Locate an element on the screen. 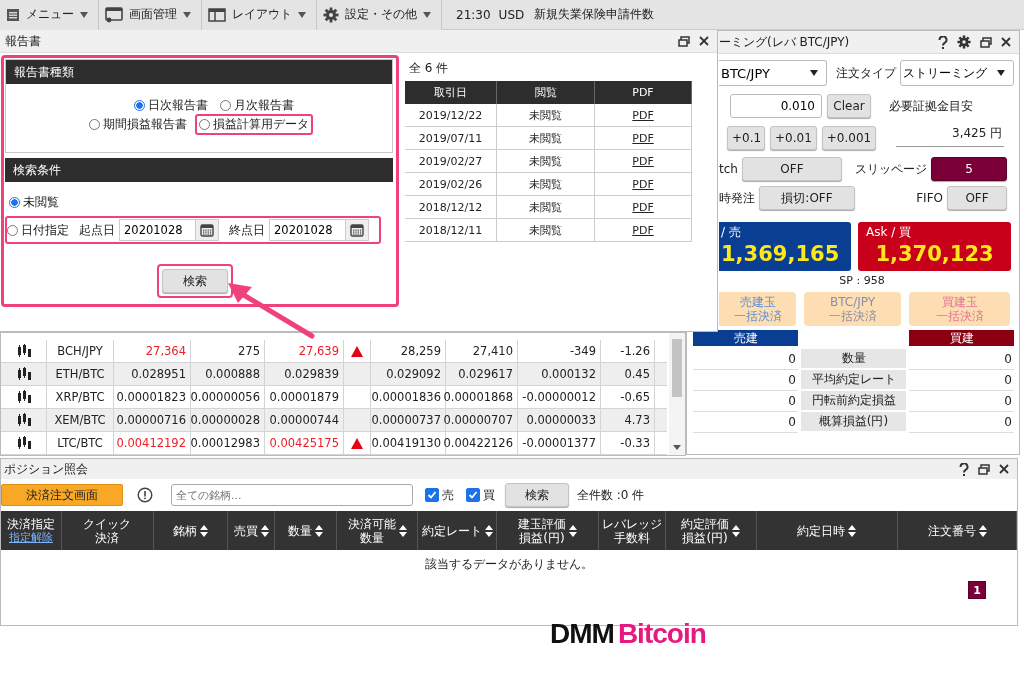 The image size is (1024, 679). news-time: 21:30 is located at coordinates (473, 14).